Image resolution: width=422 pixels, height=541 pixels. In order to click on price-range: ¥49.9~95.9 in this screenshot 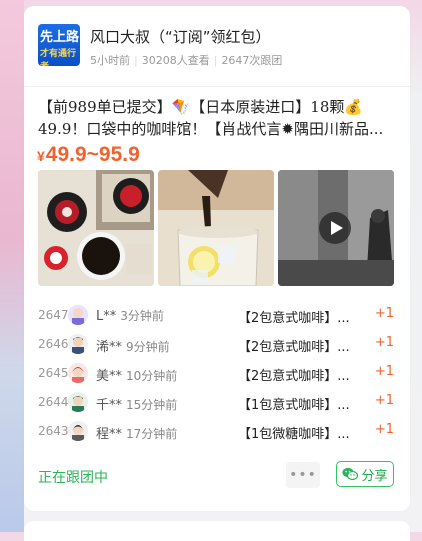, I will do `click(88, 155)`.